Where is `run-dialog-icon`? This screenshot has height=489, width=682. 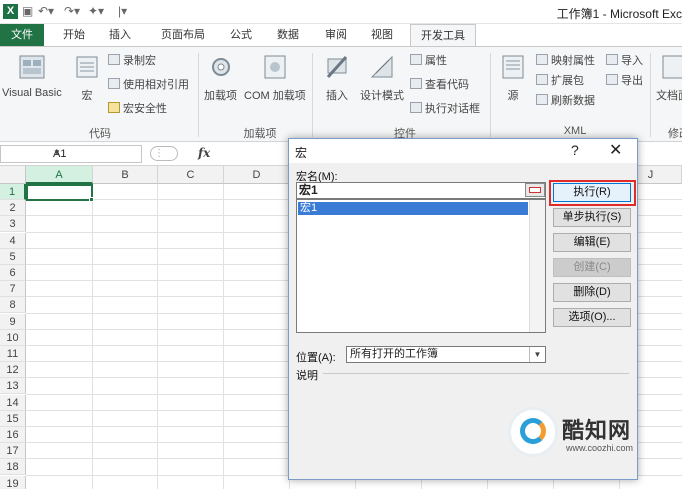
run-dialog-icon is located at coordinates (416, 107).